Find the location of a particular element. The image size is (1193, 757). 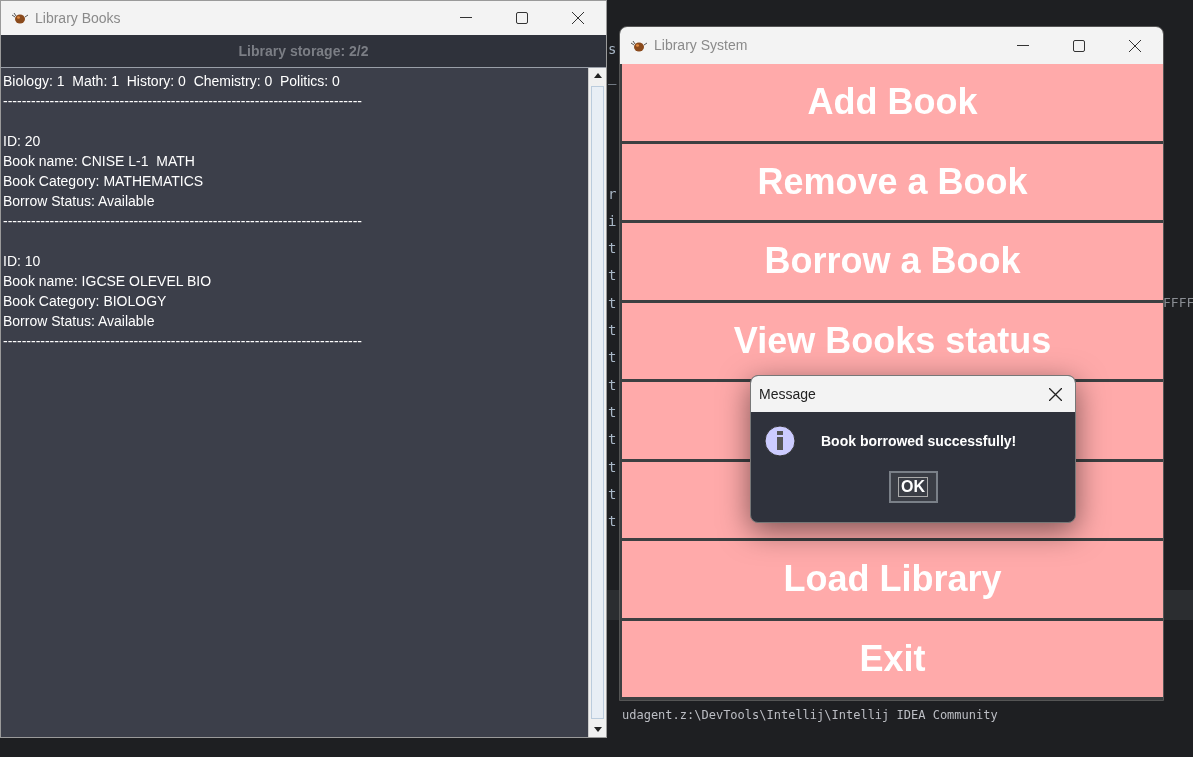

ok-button: OK is located at coordinates (913, 487).